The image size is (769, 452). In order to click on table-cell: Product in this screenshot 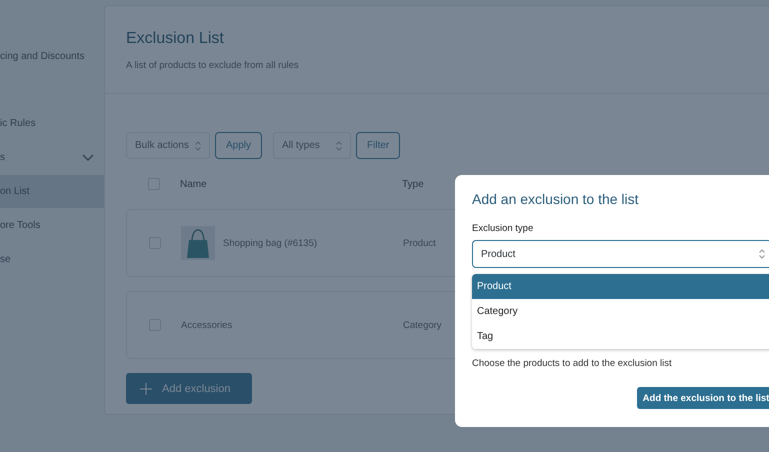, I will do `click(419, 243)`.